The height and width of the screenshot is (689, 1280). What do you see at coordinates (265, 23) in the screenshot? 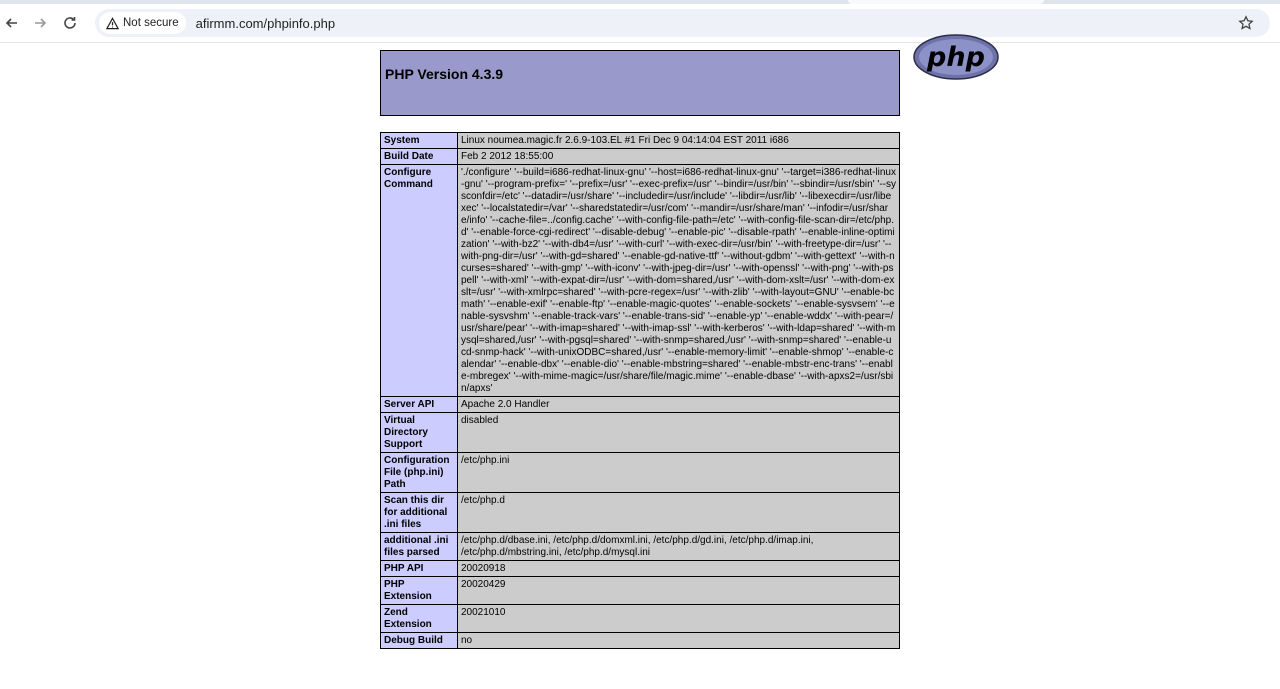
I see `url-text: afirmm.com/phpinfo.php` at bounding box center [265, 23].